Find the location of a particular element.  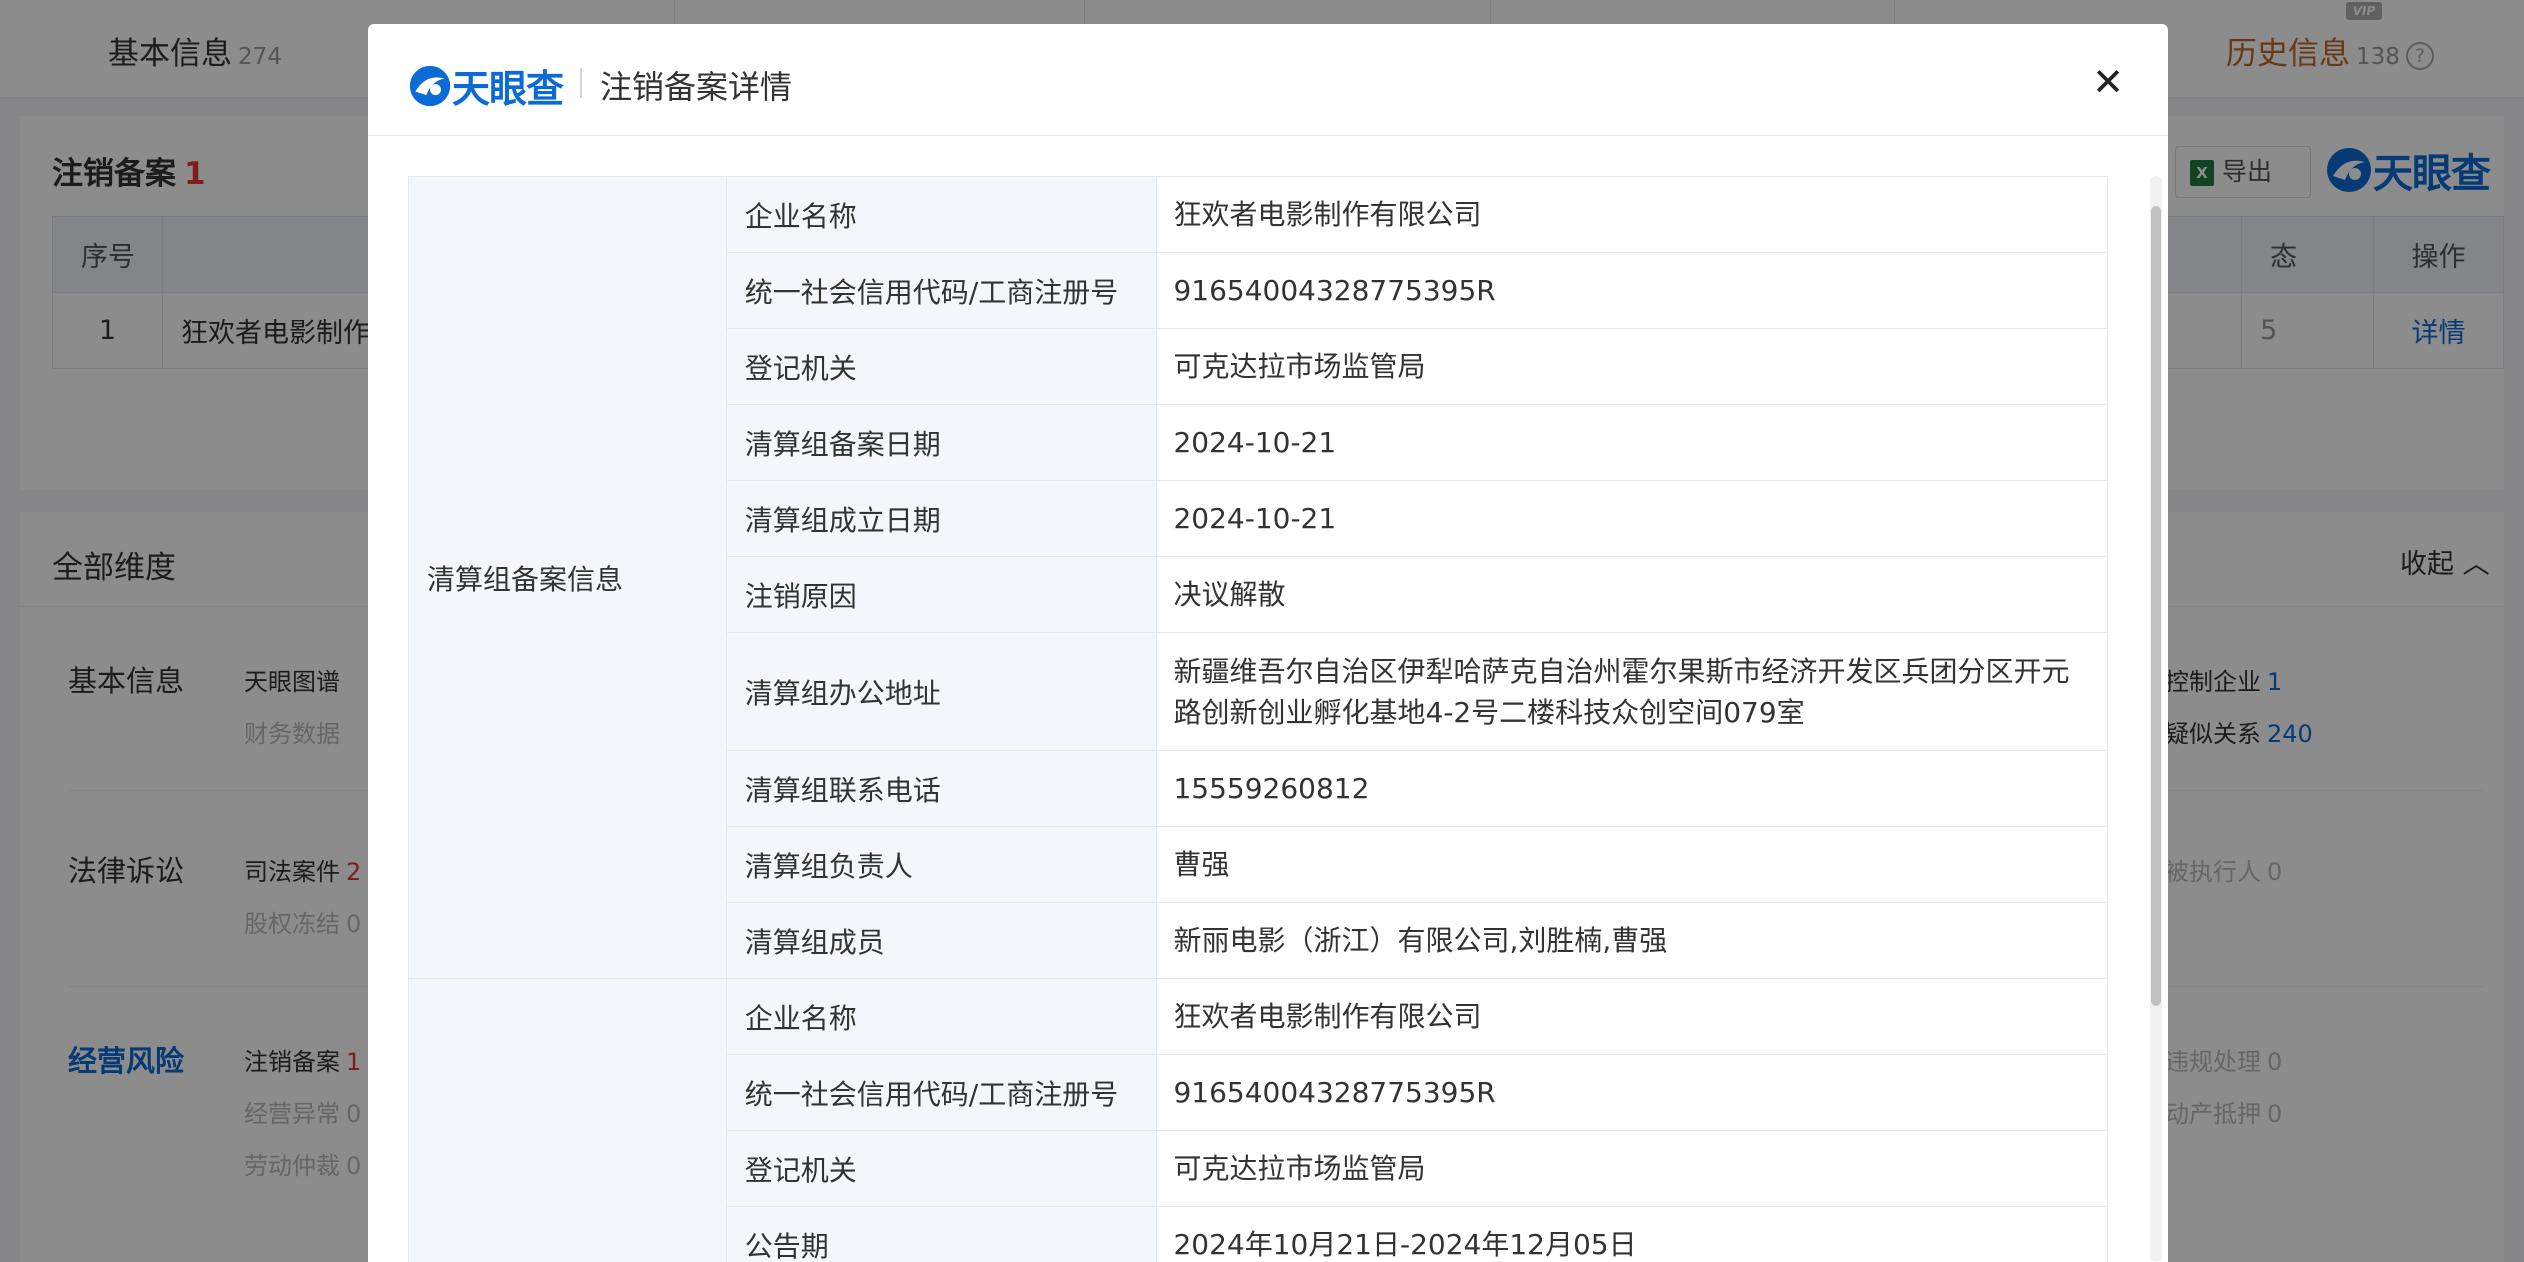

scrollbar-thumb is located at coordinates (2156, 606).